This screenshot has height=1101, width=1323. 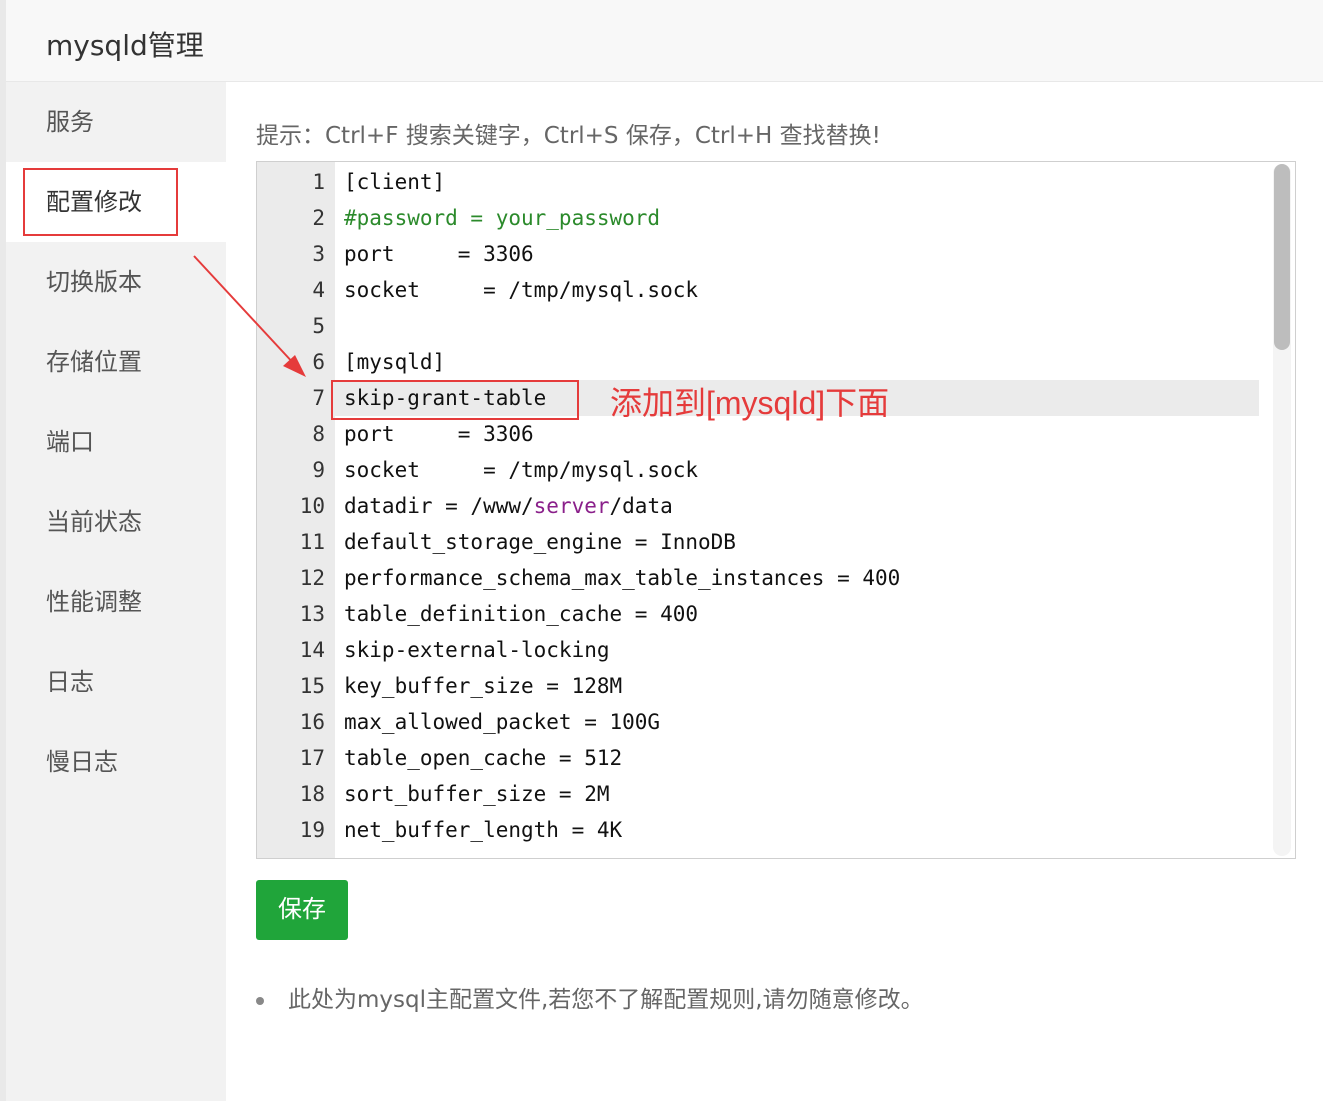 What do you see at coordinates (318, 362) in the screenshot?
I see `line-number: 6` at bounding box center [318, 362].